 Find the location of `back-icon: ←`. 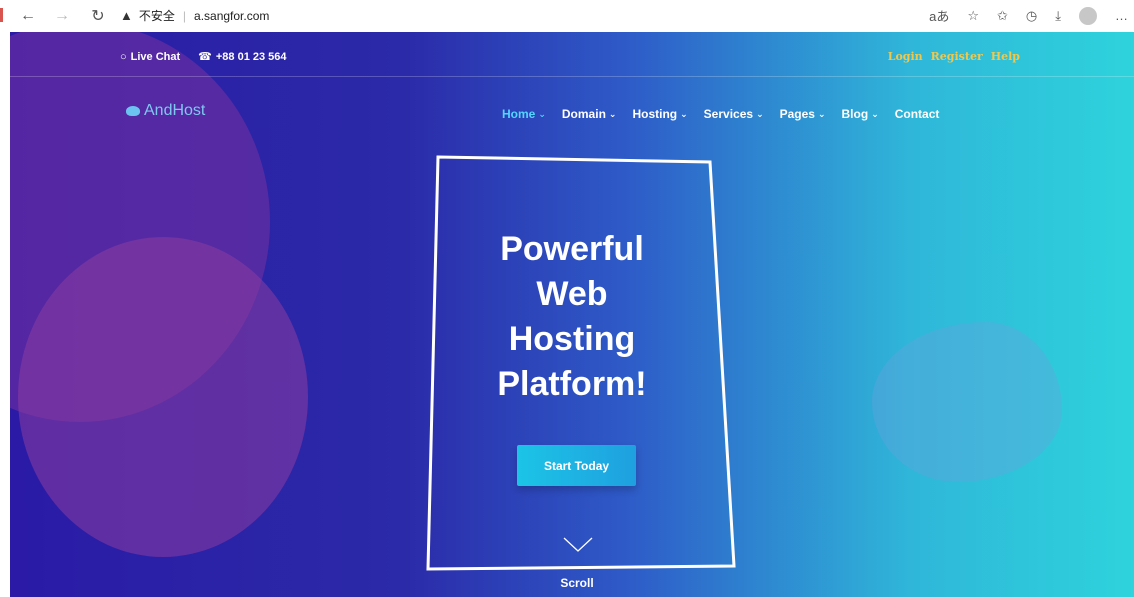

back-icon: ← is located at coordinates (28, 16).